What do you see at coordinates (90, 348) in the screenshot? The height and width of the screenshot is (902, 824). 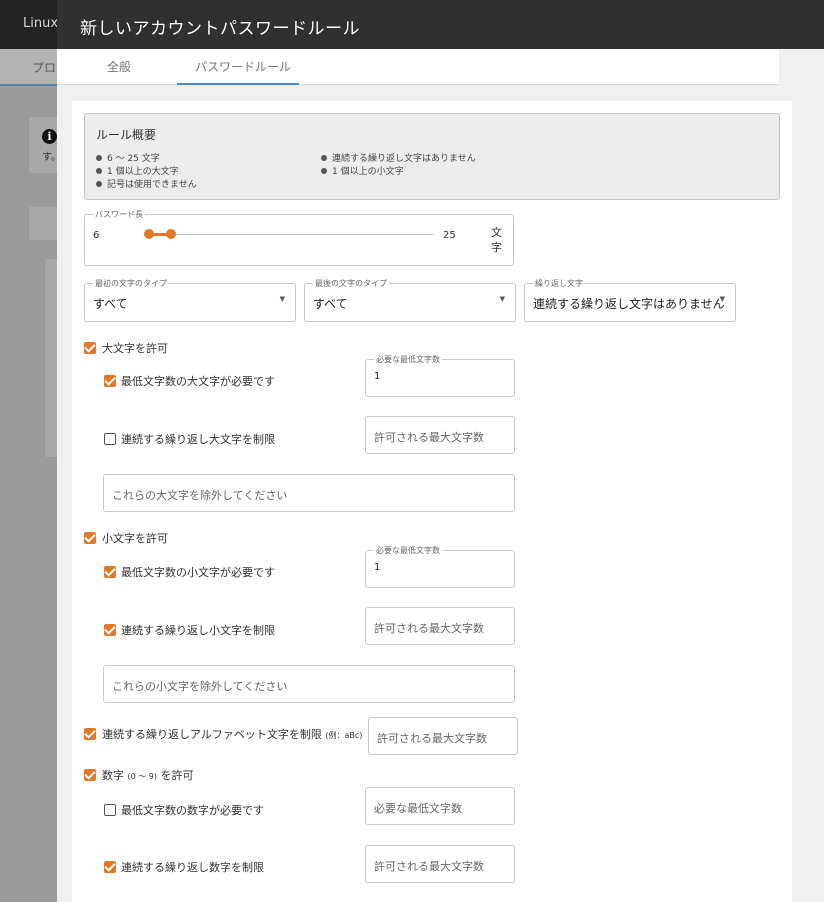 I see `allow-uppercase-checkbox` at bounding box center [90, 348].